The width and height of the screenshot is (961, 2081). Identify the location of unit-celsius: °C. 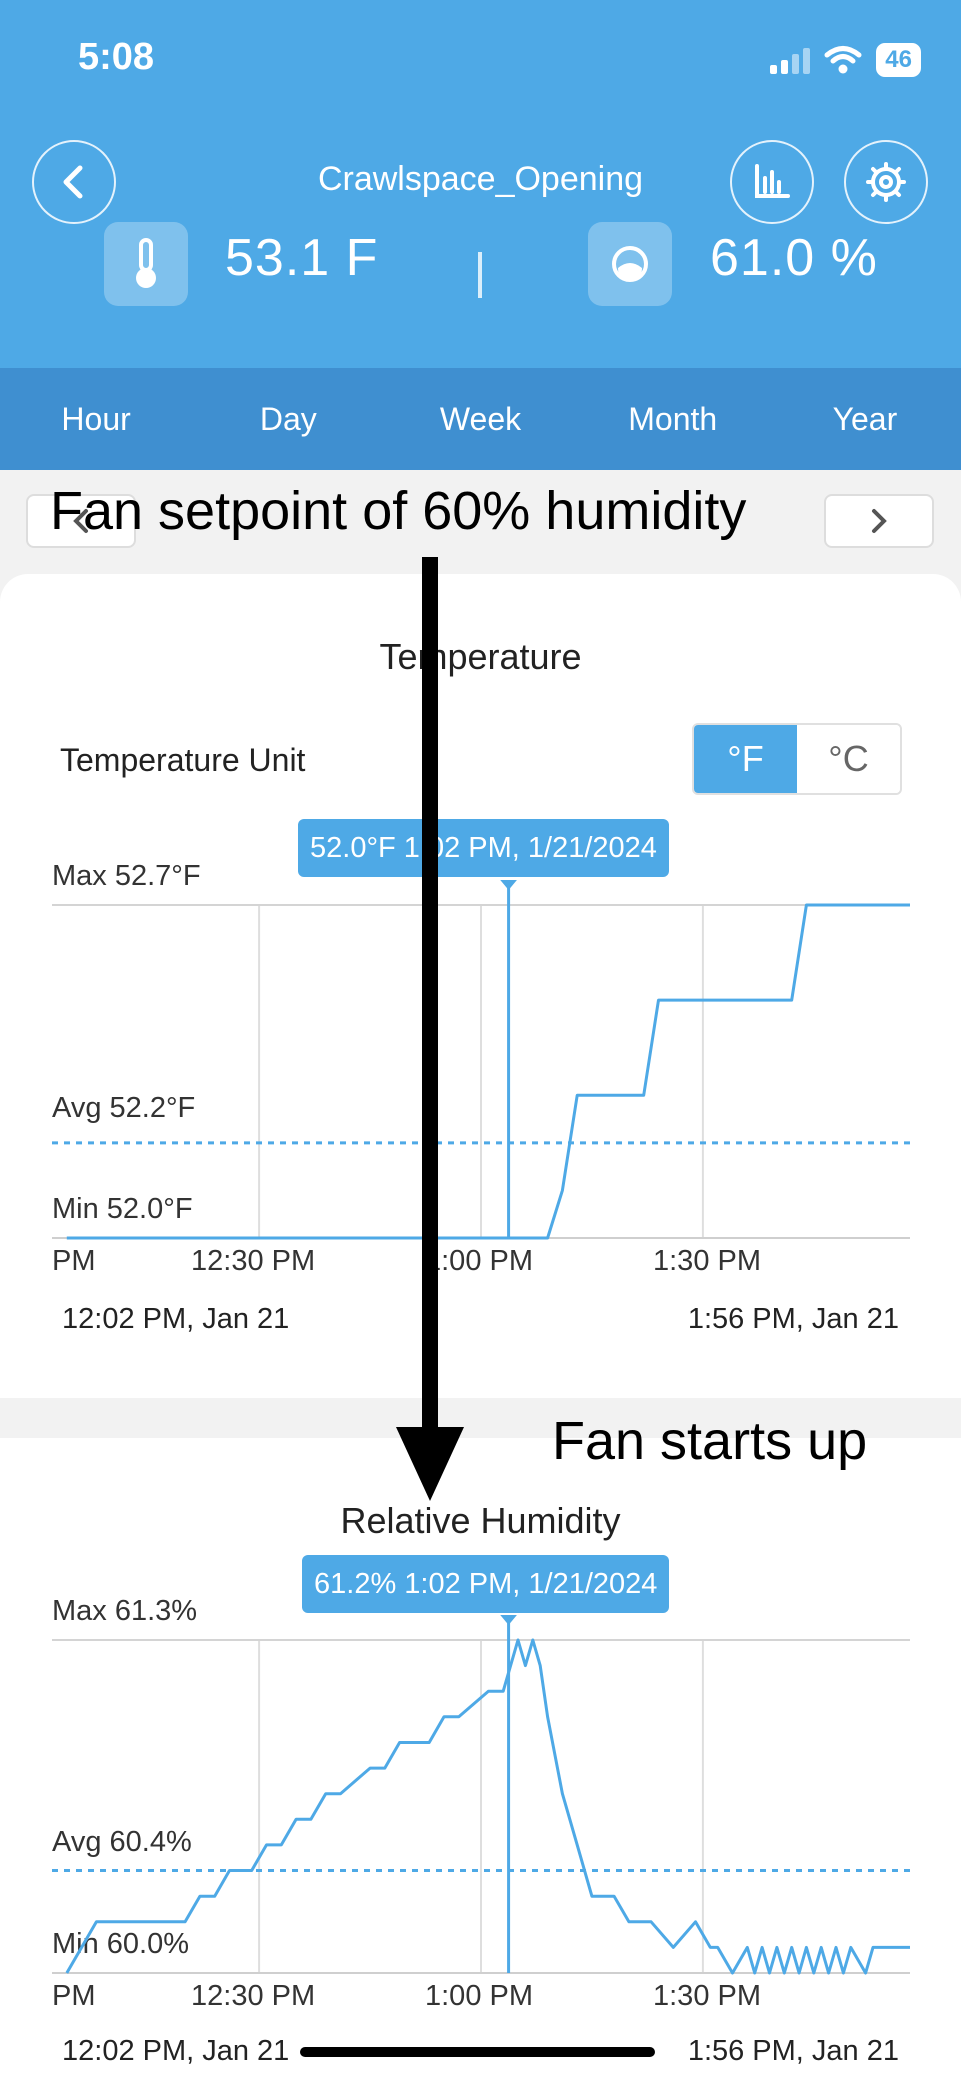
(848, 759).